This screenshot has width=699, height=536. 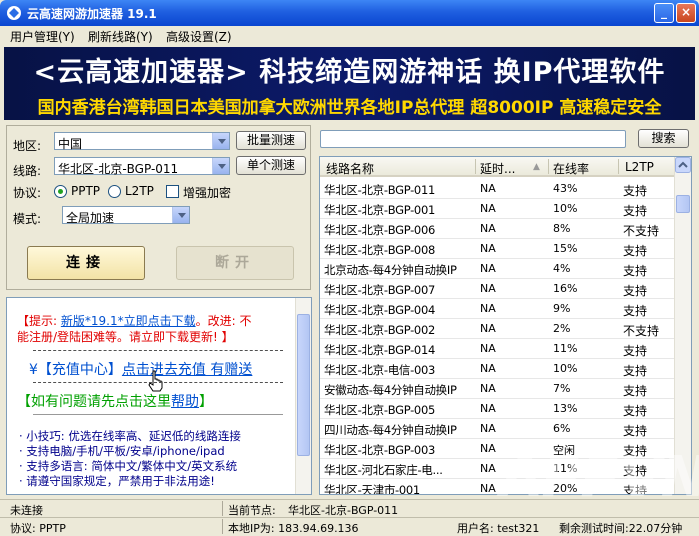 I want to click on menu-user-management: 用户管理(Y), so click(x=42, y=36).